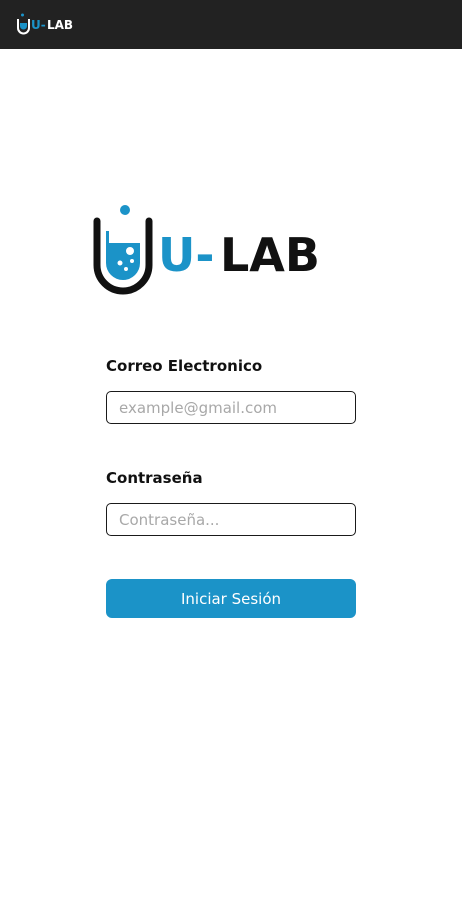 The width and height of the screenshot is (462, 916). I want to click on svg-text: U-, so click(38, 25).